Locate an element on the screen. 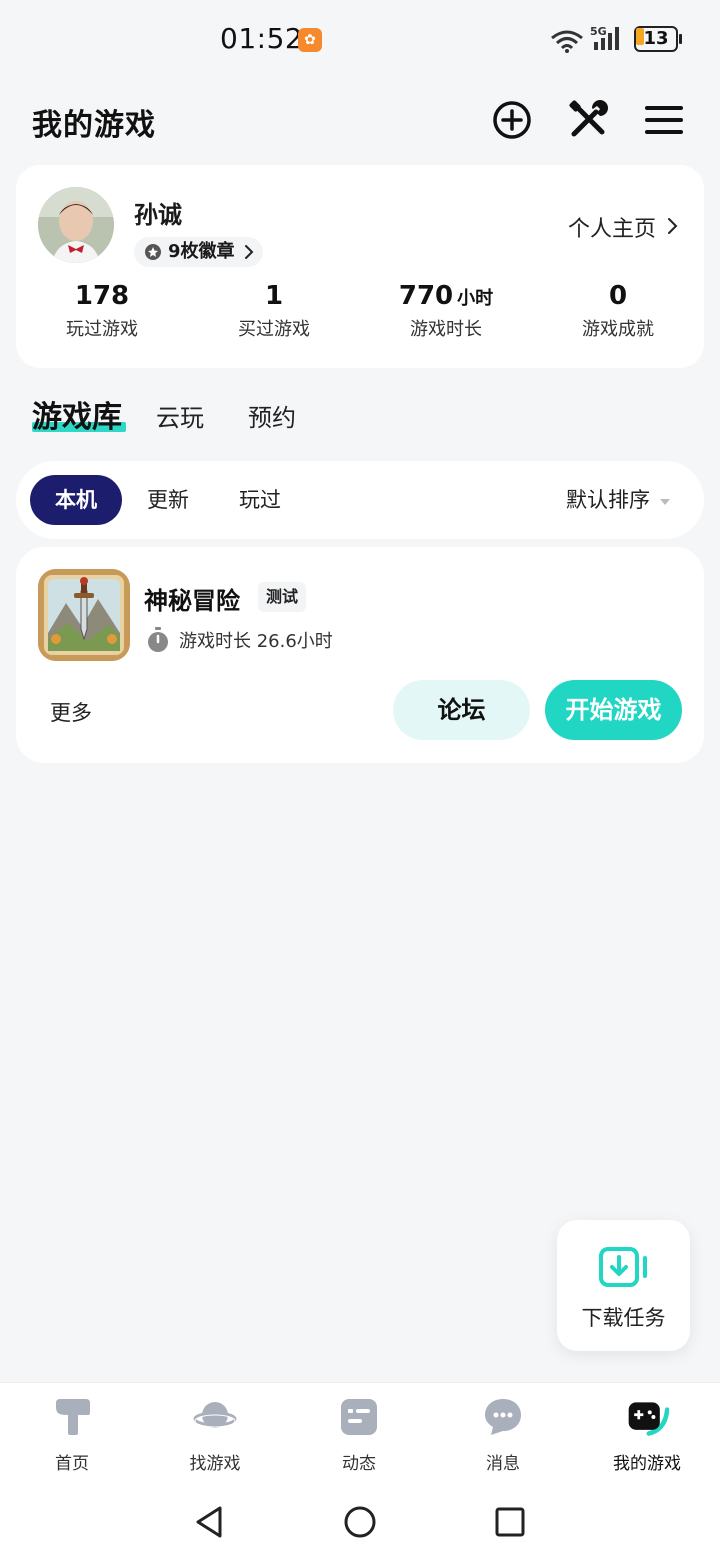  battery-icon: 13 is located at coordinates (658, 39).